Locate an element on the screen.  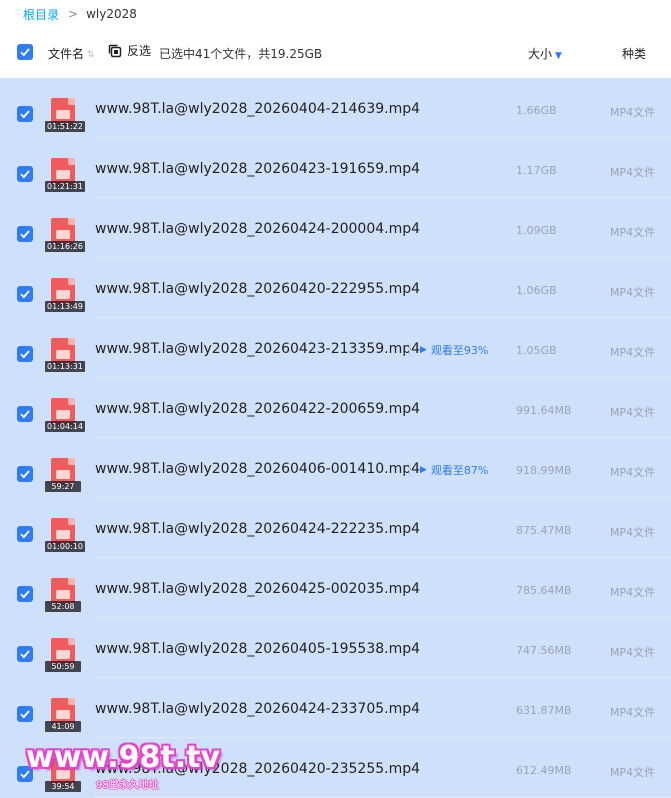
video-file-icon: 01:04:14 is located at coordinates (65, 415).